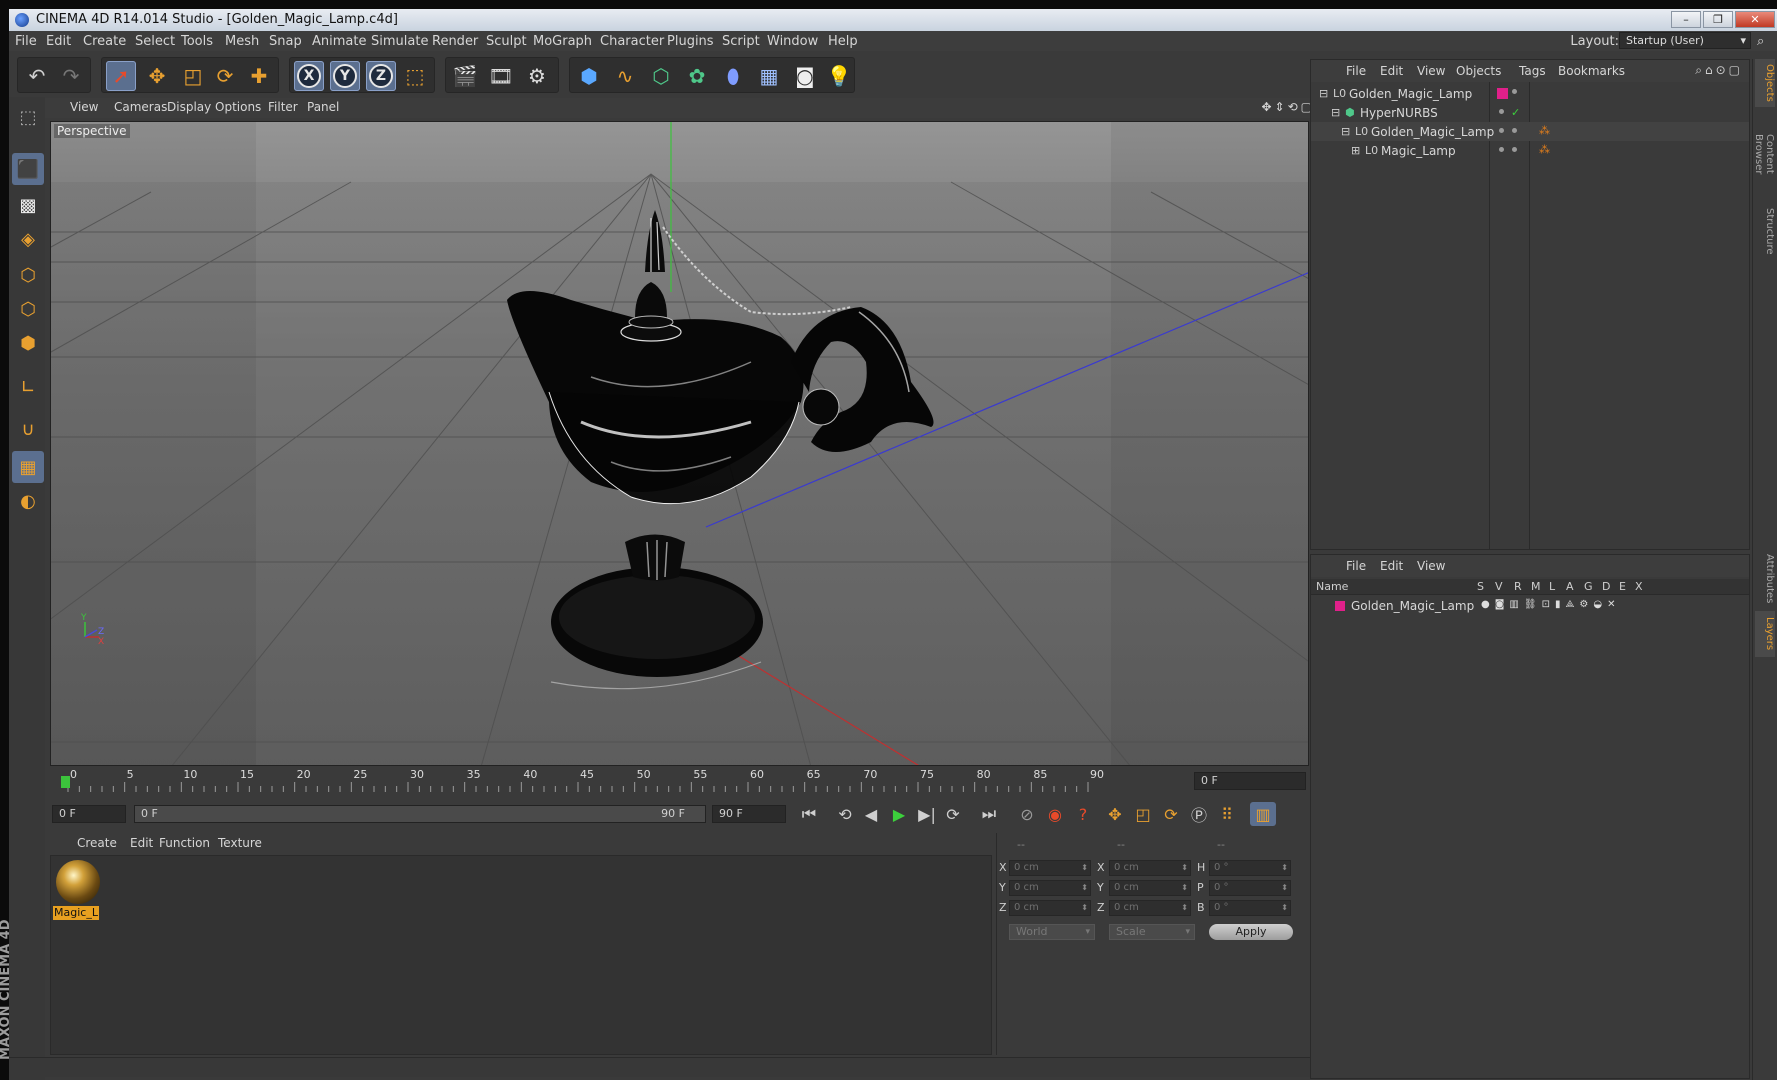  I want to click on position-y-field: 0 cm, so click(1050, 888).